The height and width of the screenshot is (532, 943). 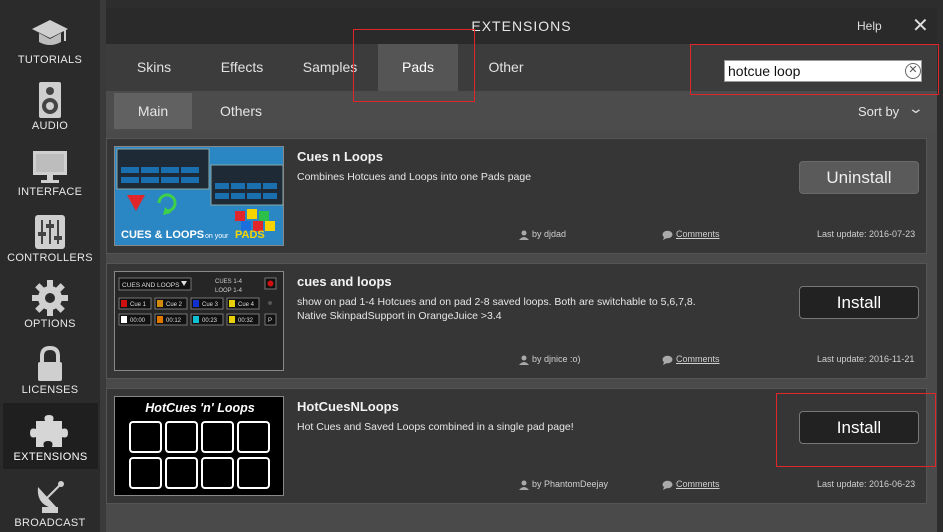 What do you see at coordinates (50, 232) in the screenshot?
I see `mixer-faders-icon` at bounding box center [50, 232].